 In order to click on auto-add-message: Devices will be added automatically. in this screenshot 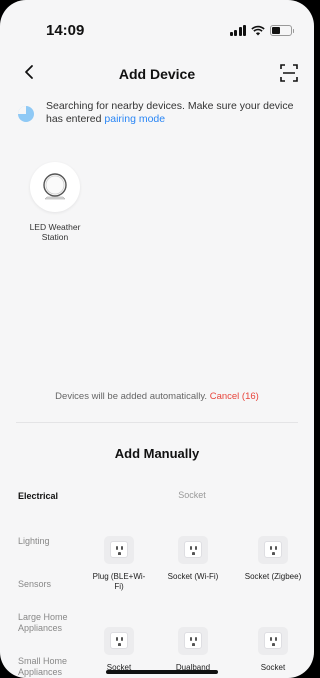, I will do `click(131, 396)`.